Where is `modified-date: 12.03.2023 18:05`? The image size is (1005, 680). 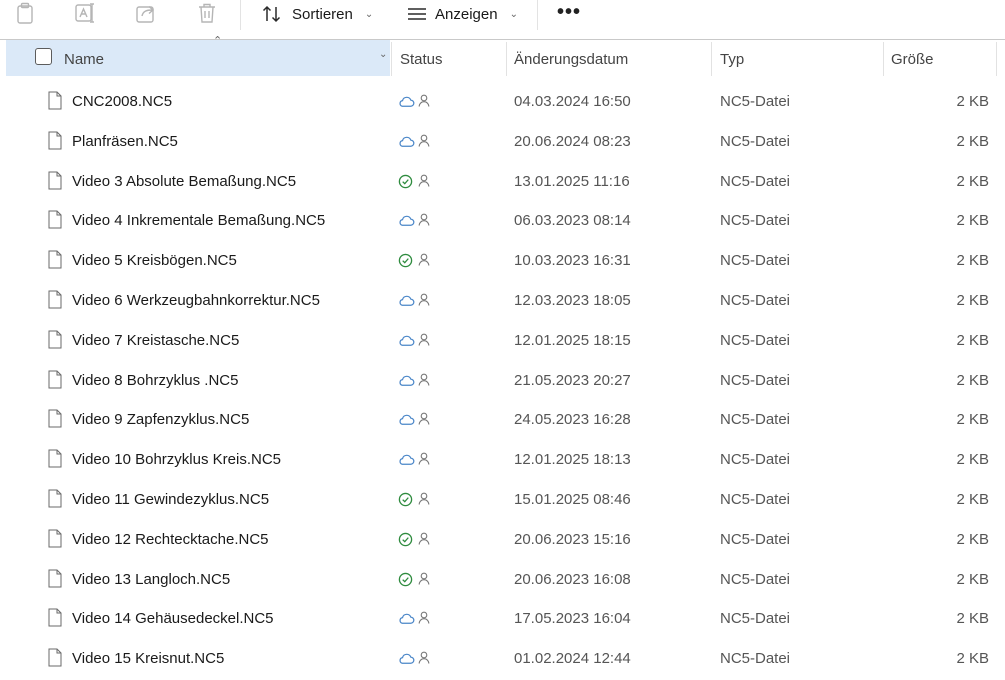 modified-date: 12.03.2023 18:05 is located at coordinates (572, 300).